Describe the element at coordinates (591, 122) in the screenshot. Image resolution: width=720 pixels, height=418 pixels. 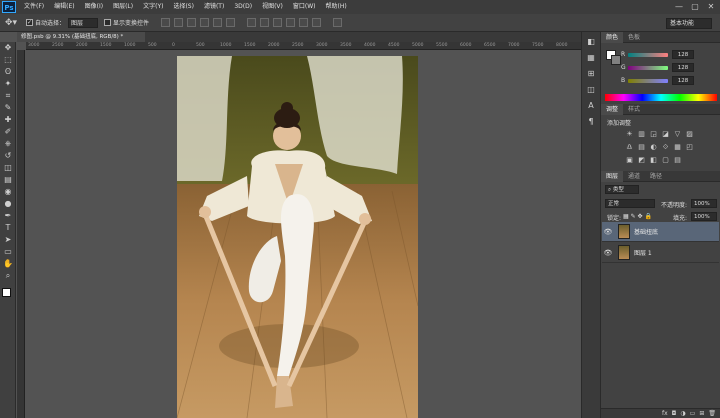
I see `dock-panel-icon: ¶` at that location.